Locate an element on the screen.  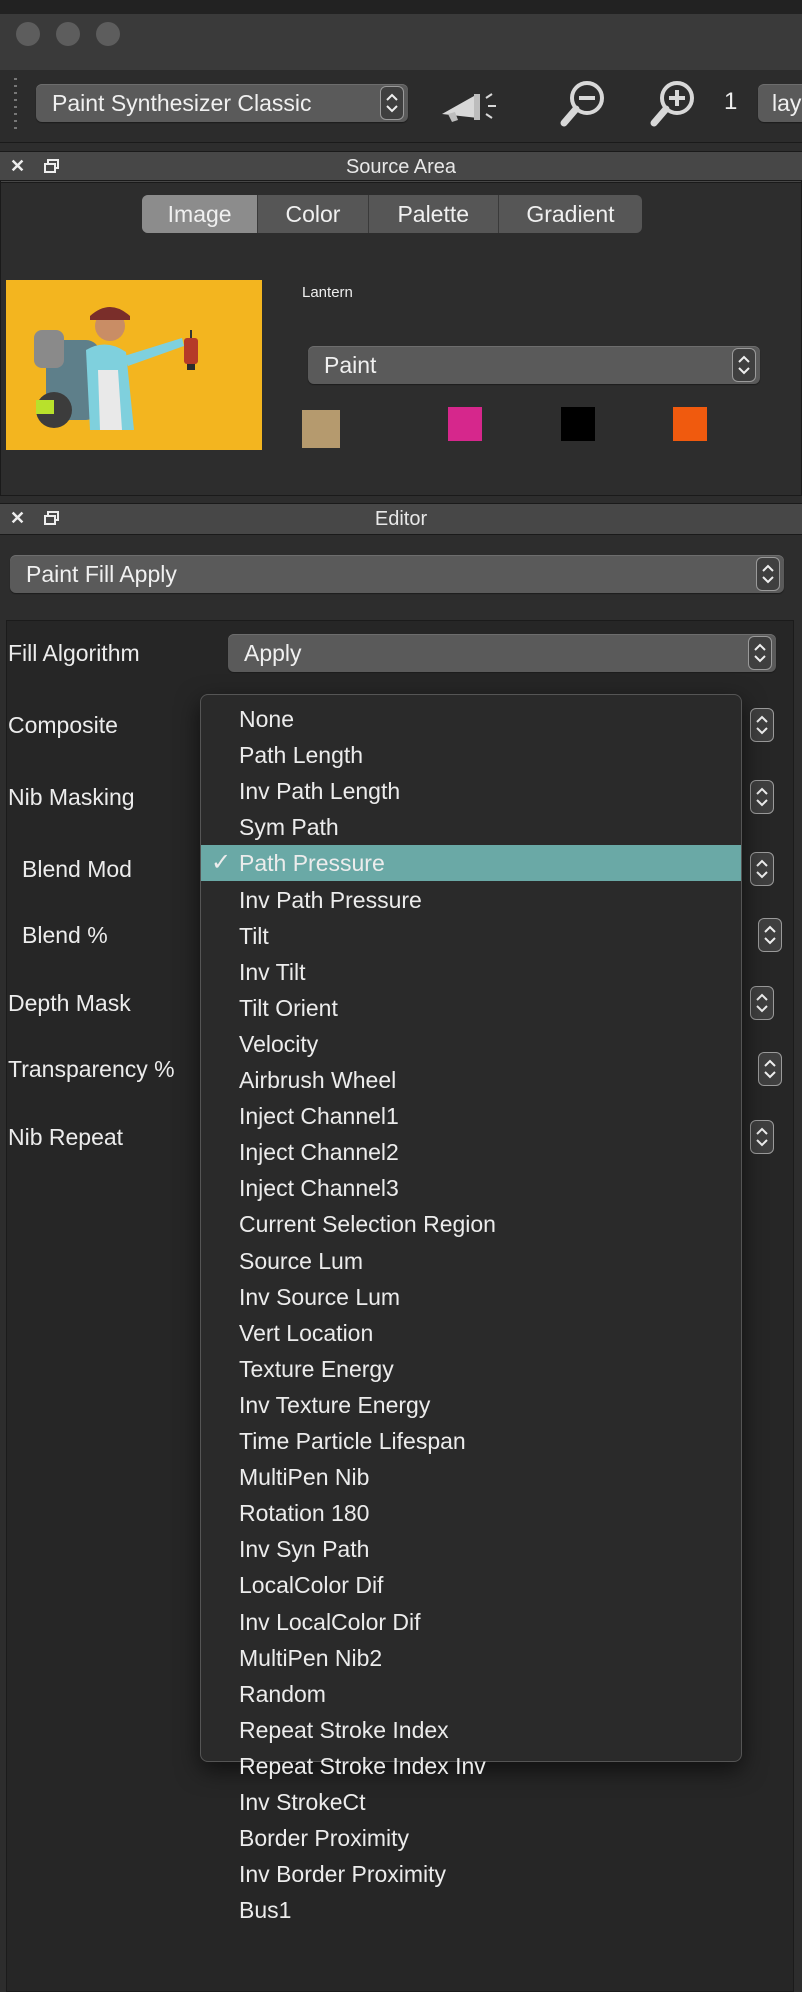
menu-item: Border Proximity is located at coordinates (471, 1838).